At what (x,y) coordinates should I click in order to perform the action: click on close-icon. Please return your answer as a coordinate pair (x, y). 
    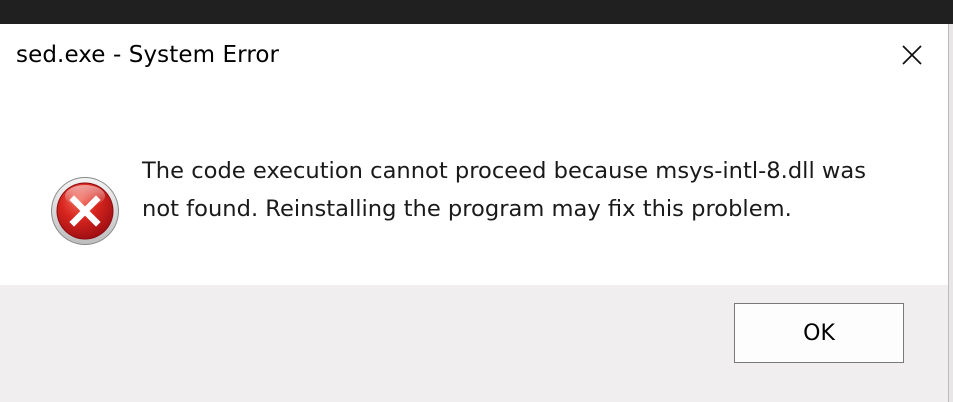
    Looking at the image, I should click on (912, 55).